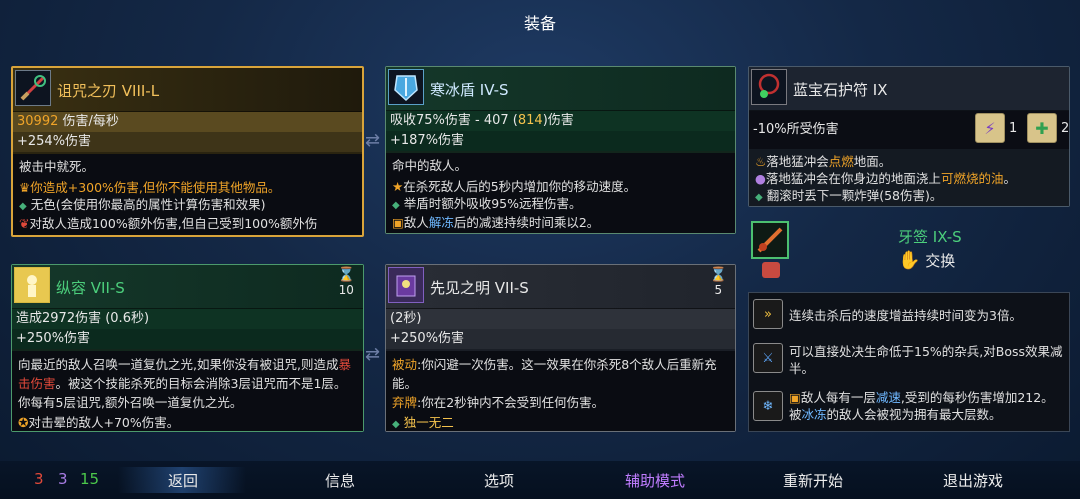  I want to click on scroll-count: 2, so click(1065, 128).